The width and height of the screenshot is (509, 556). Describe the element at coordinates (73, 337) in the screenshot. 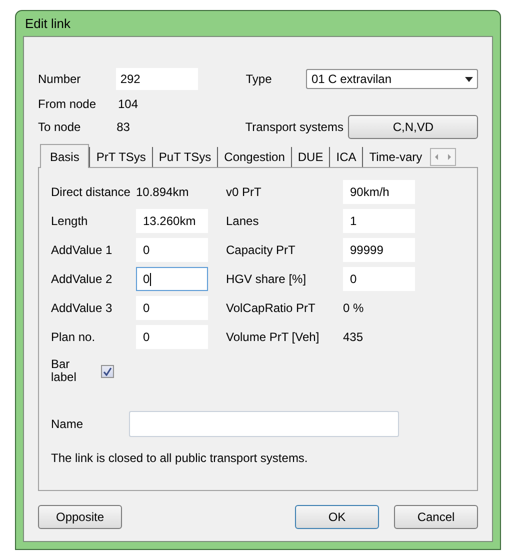

I see `field-label: Plan no.` at that location.